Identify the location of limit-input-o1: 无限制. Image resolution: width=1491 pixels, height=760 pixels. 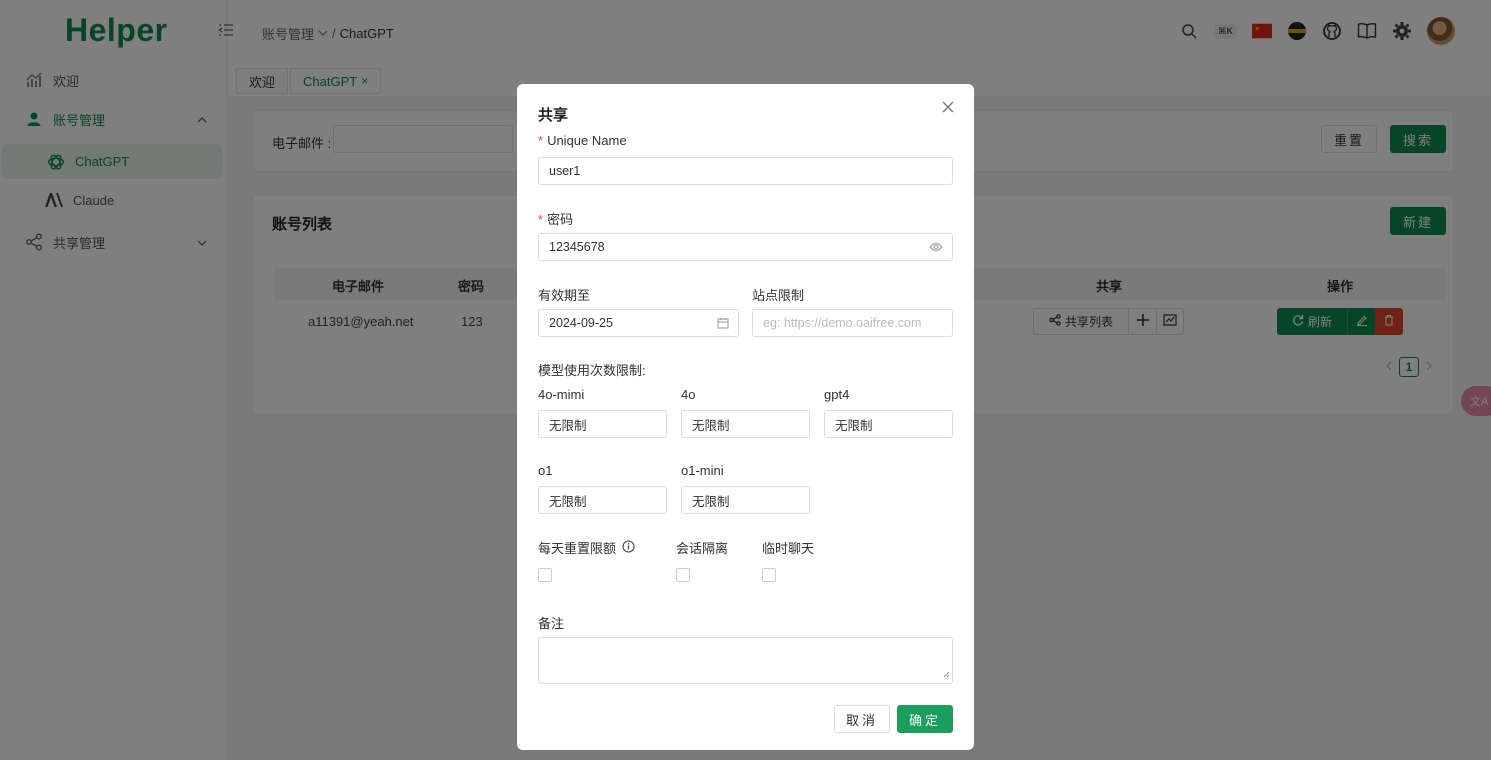
(602, 500).